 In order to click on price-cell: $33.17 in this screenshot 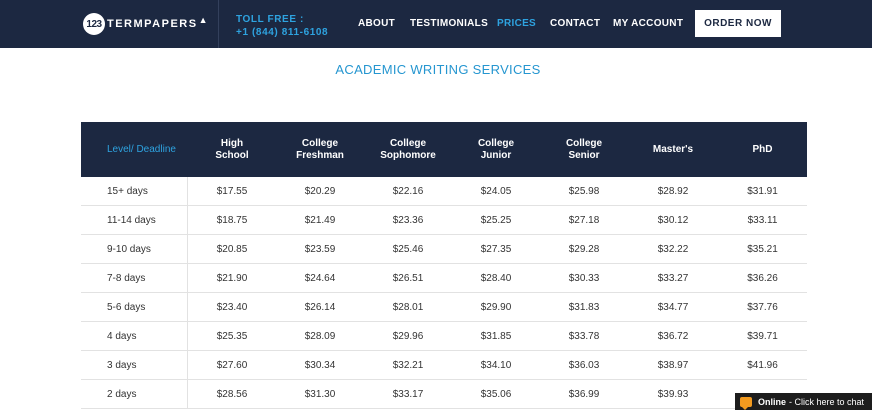, I will do `click(408, 394)`.